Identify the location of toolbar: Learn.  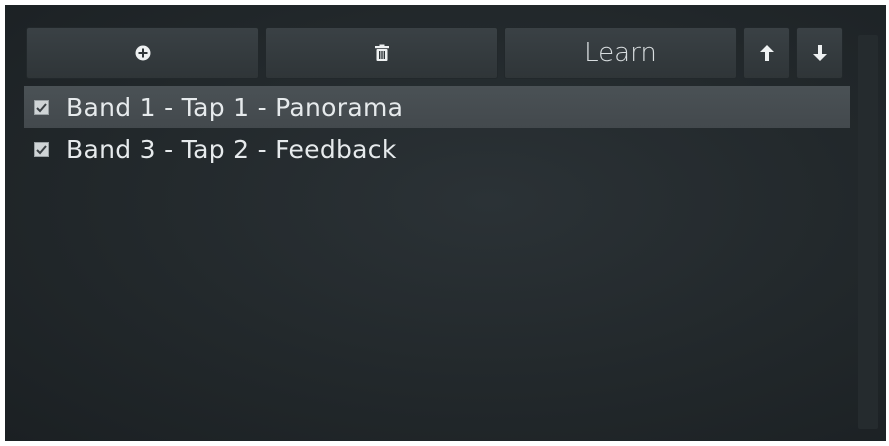
(434, 53).